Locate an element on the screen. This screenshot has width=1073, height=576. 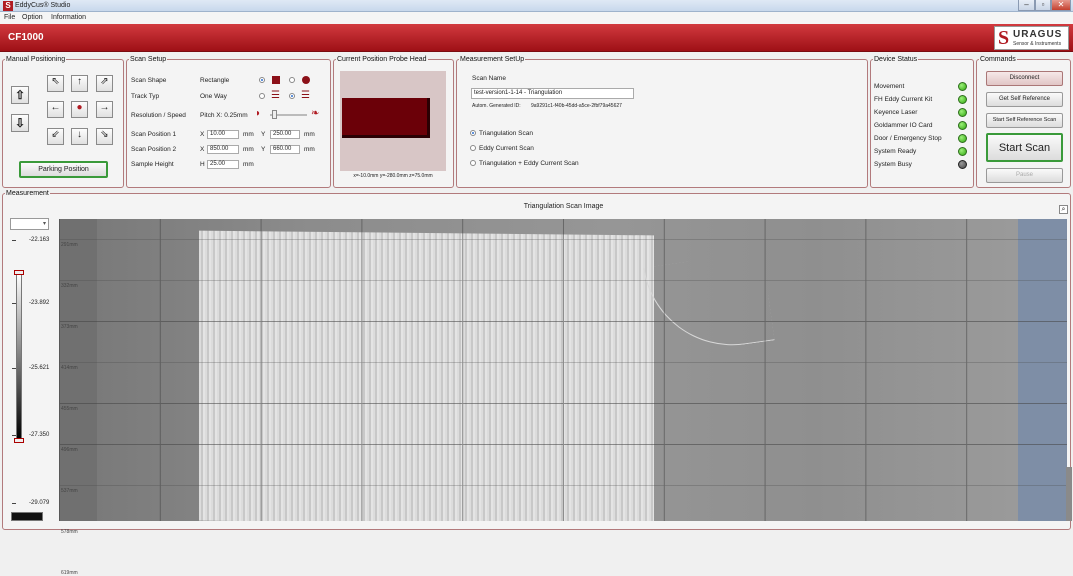
shape-circle-radio is located at coordinates (292, 80).